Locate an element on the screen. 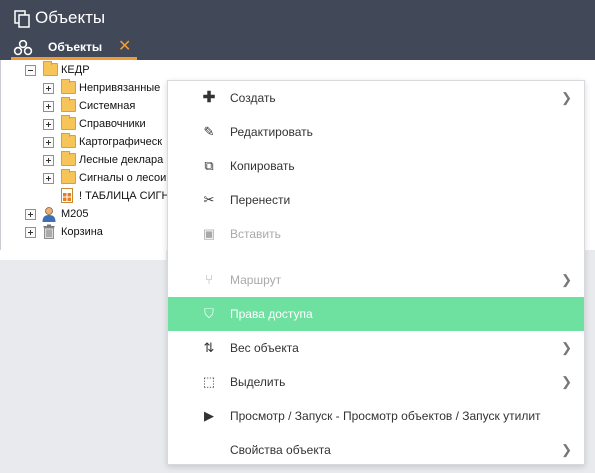 The height and width of the screenshot is (473, 595). collapse-icon is located at coordinates (30, 70).